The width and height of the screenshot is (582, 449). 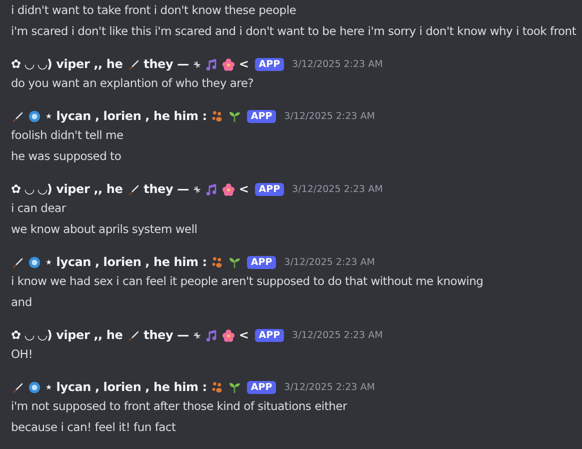 I want to click on message-text: foolish didn't tell me, so click(x=67, y=135).